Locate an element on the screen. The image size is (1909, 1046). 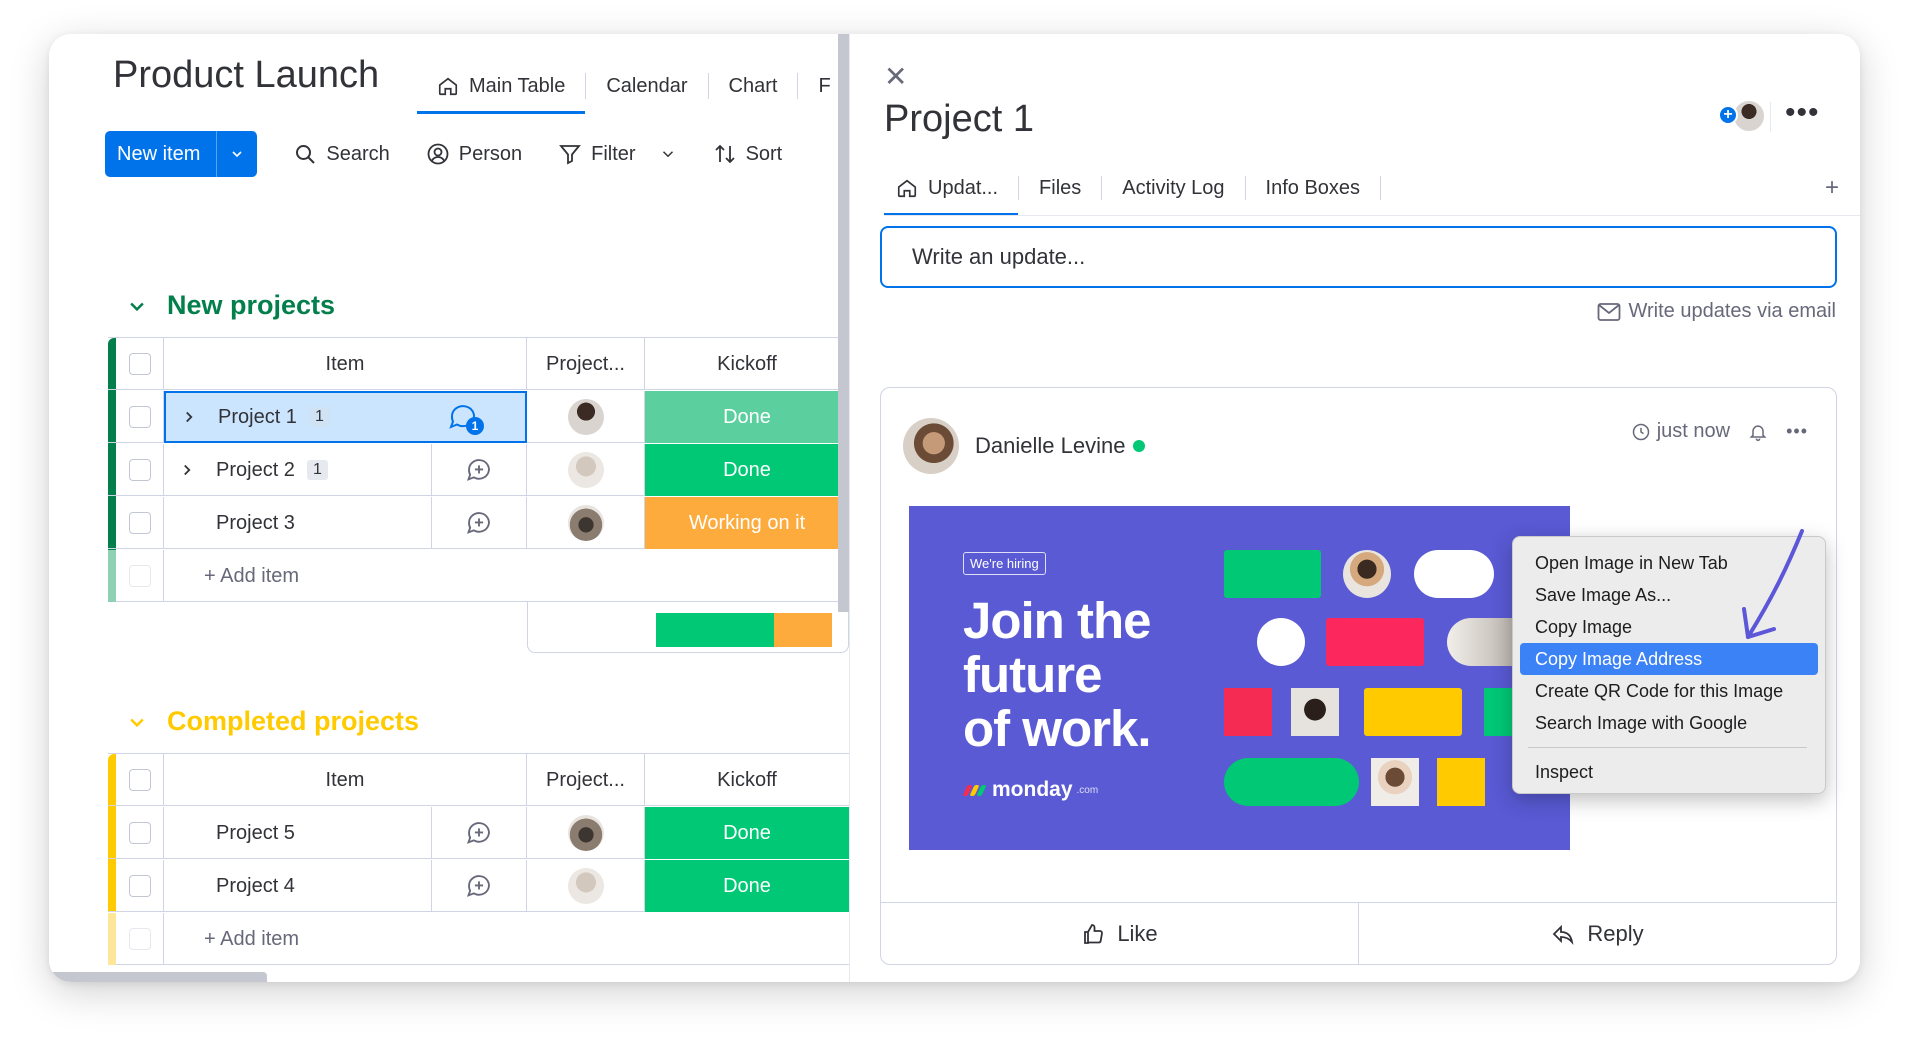
author-name: Danielle Levine is located at coordinates (1050, 446).